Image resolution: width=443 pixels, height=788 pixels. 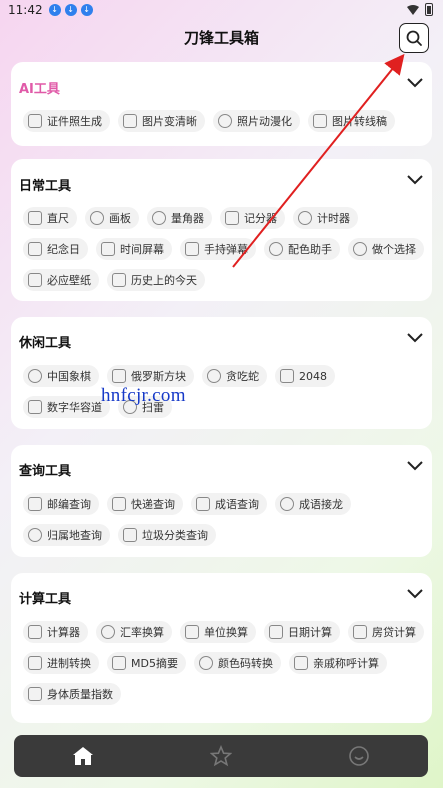 I want to click on tool-chip: 画板, so click(x=112, y=218).